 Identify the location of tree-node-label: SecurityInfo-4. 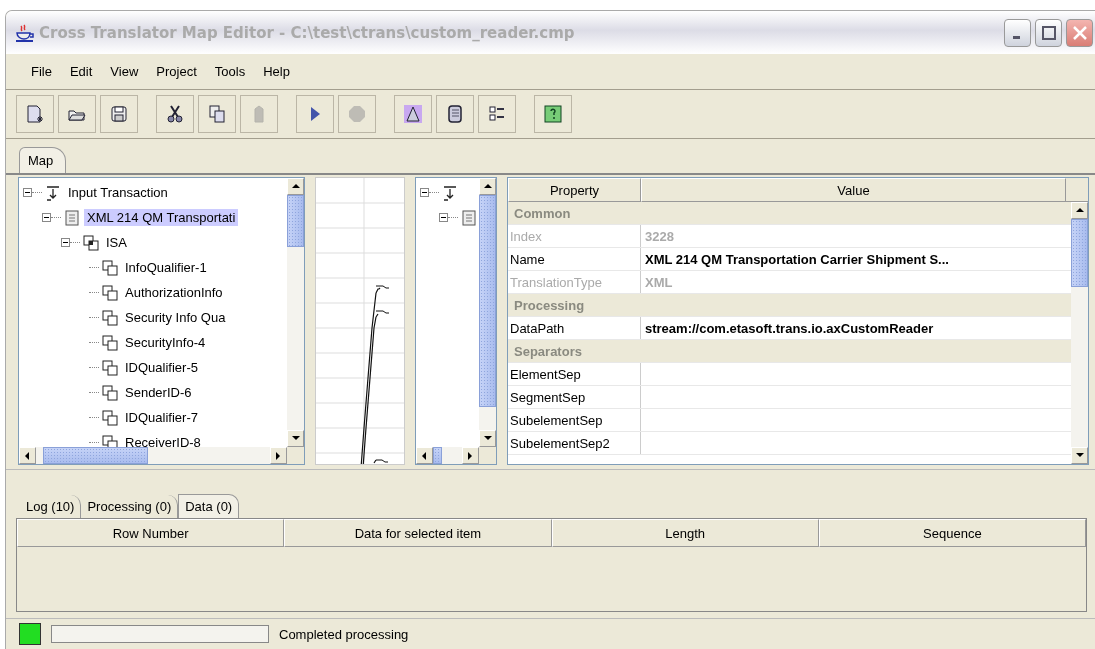
(165, 342).